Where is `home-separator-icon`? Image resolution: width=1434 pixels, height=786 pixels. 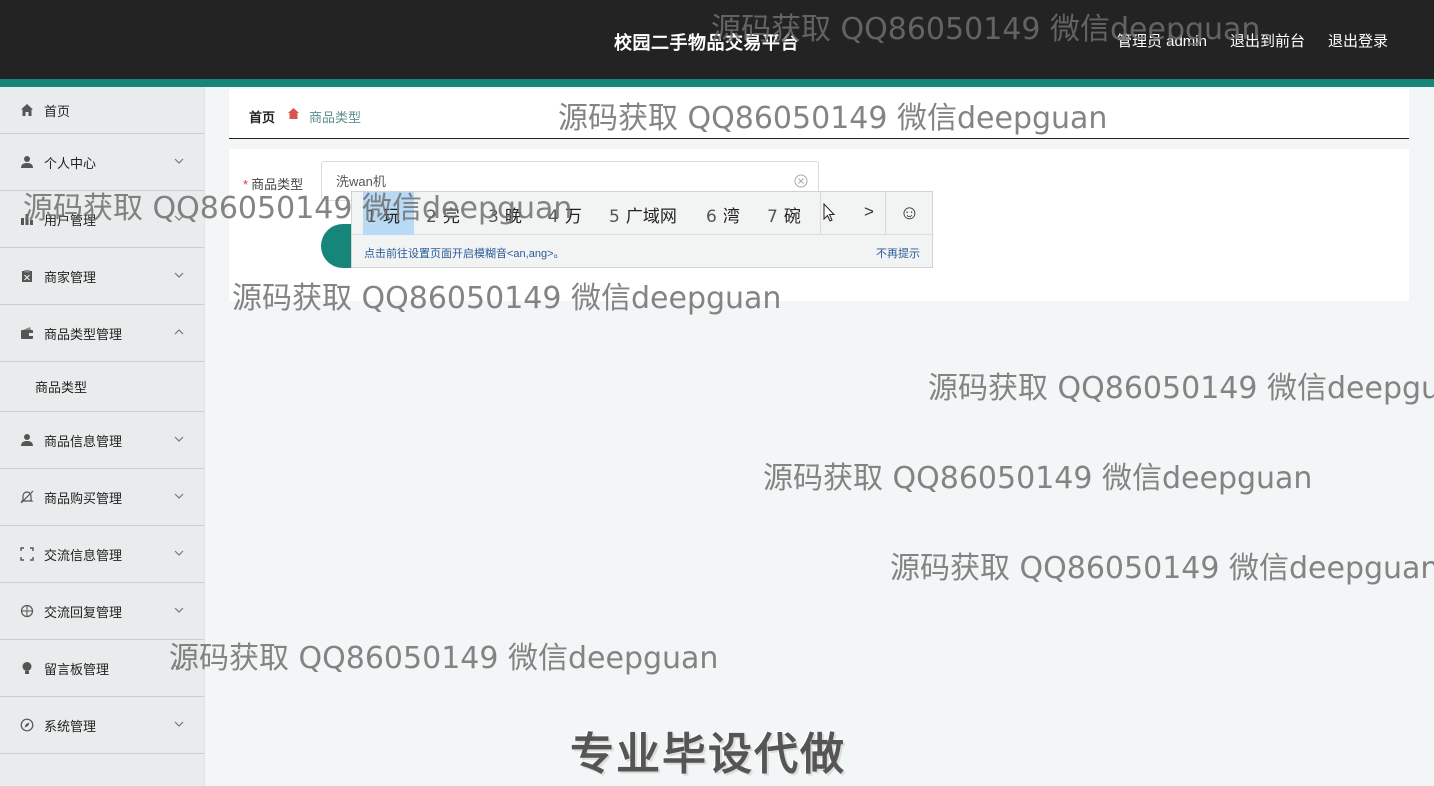 home-separator-icon is located at coordinates (293, 113).